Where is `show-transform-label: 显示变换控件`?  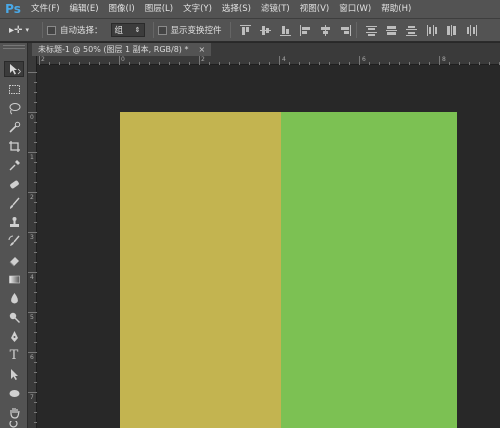
show-transform-label: 显示变换控件 is located at coordinates (196, 31).